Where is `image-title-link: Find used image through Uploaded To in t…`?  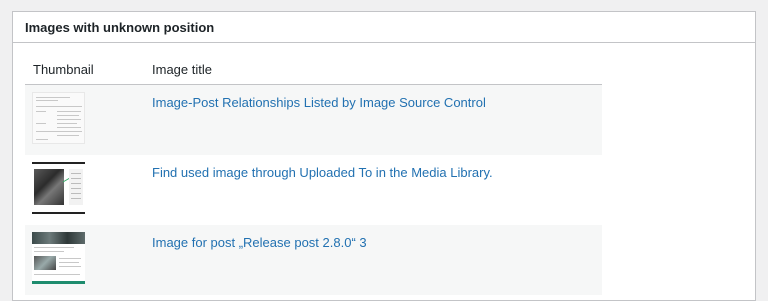
image-title-link: Find used image through Uploaded To in t… is located at coordinates (322, 172).